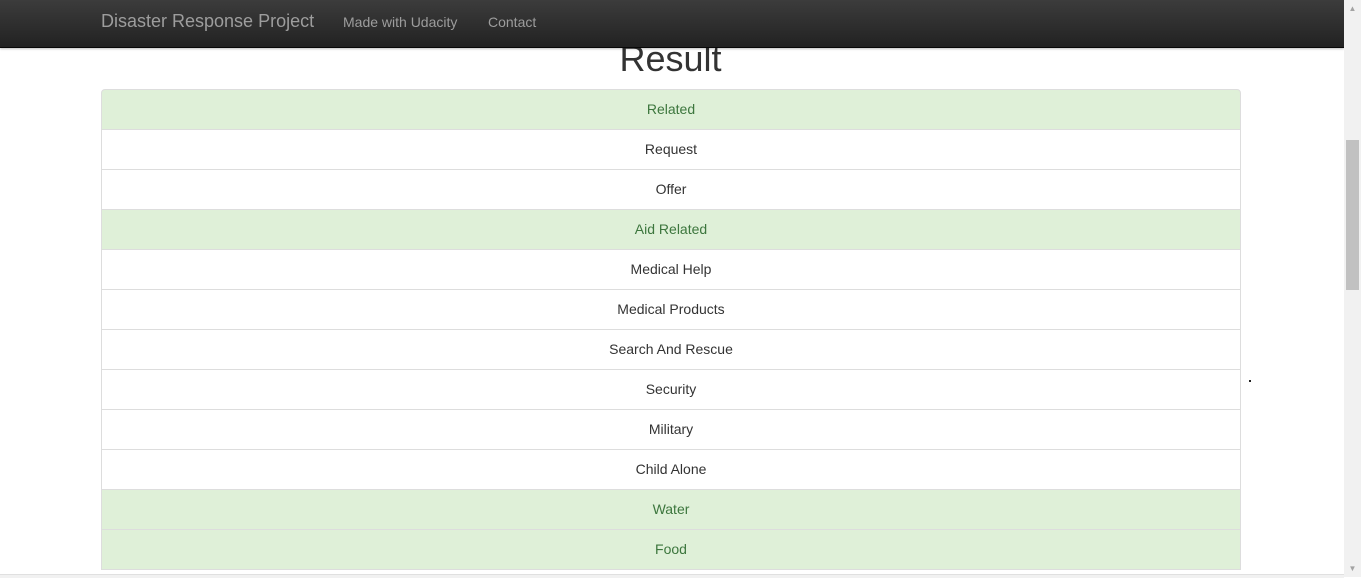 The height and width of the screenshot is (578, 1361). I want to click on category-item-medical-products: Medical Products, so click(671, 309).